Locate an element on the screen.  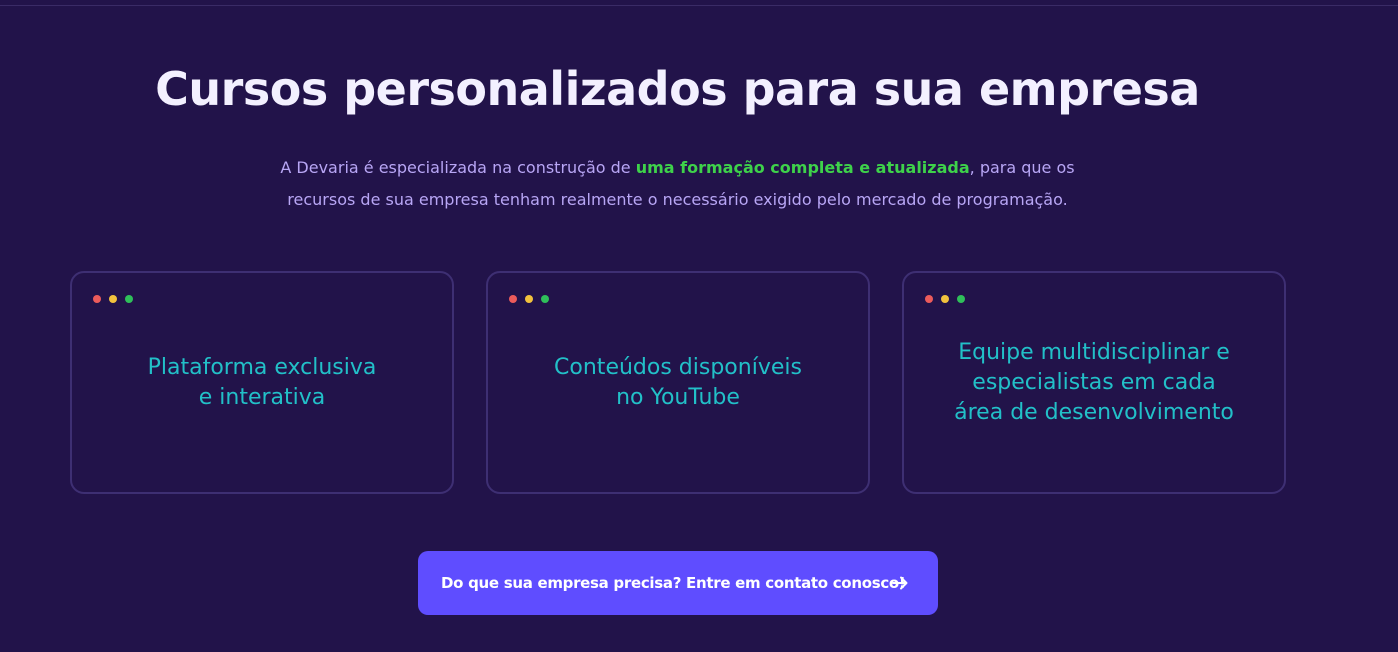
top-divider is located at coordinates (699, 5).